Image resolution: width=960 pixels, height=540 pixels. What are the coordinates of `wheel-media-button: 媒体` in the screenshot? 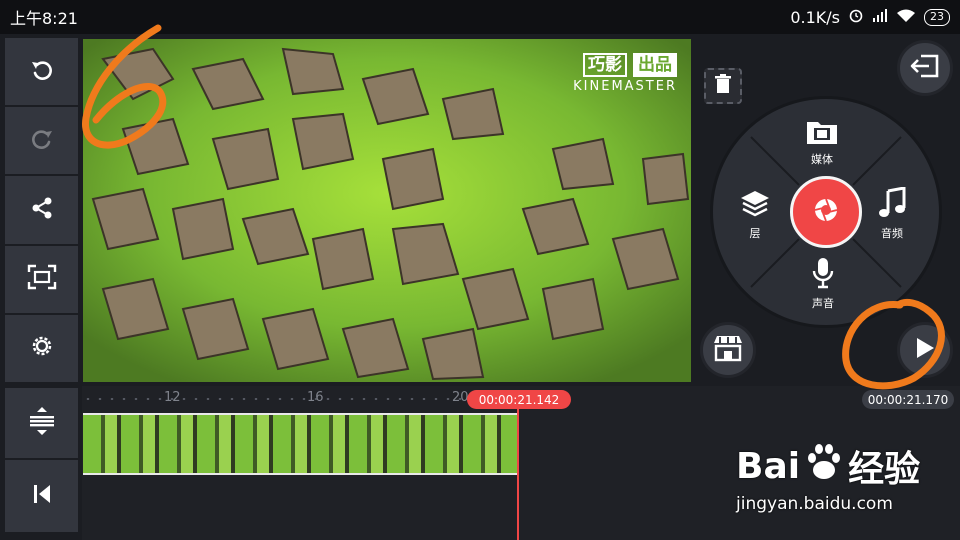 It's located at (822, 143).